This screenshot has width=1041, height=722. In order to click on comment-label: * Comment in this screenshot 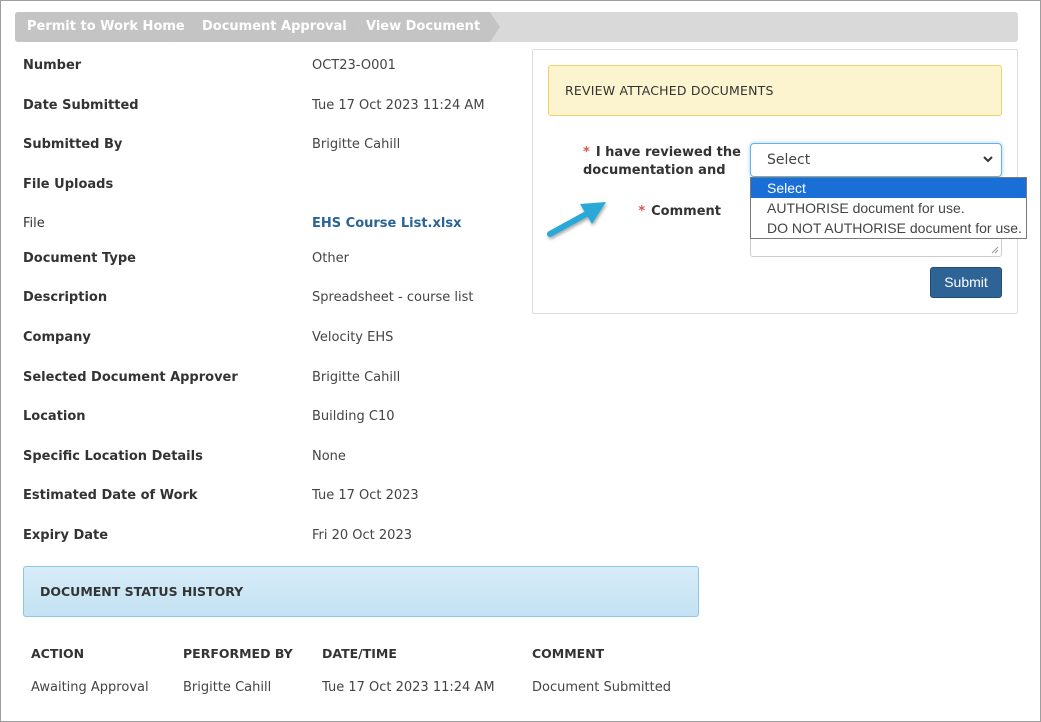, I will do `click(677, 212)`.